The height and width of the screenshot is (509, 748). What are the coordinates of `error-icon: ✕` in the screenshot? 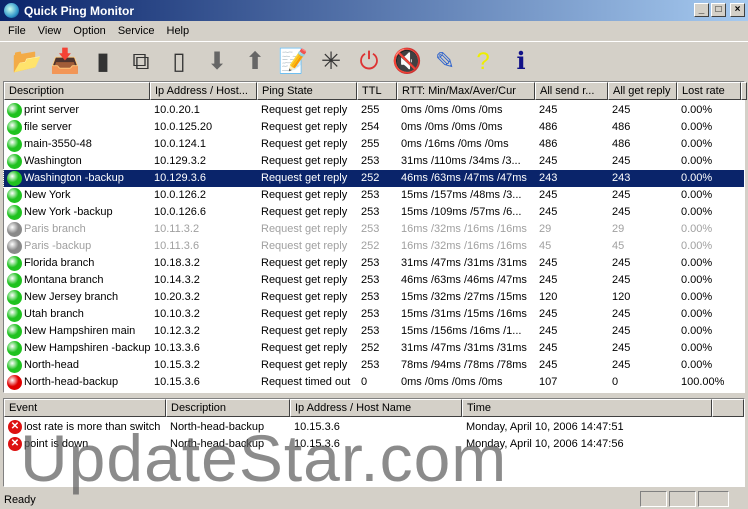 It's located at (15, 444).